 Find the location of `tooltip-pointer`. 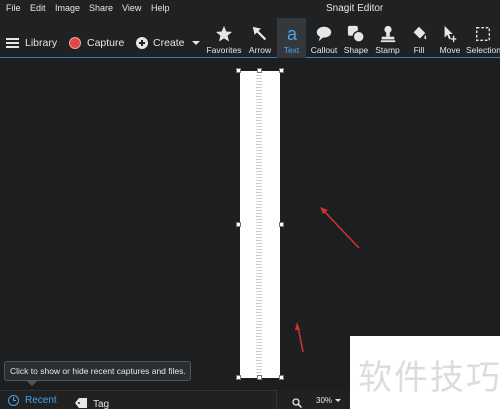

tooltip-pointer is located at coordinates (32, 383).